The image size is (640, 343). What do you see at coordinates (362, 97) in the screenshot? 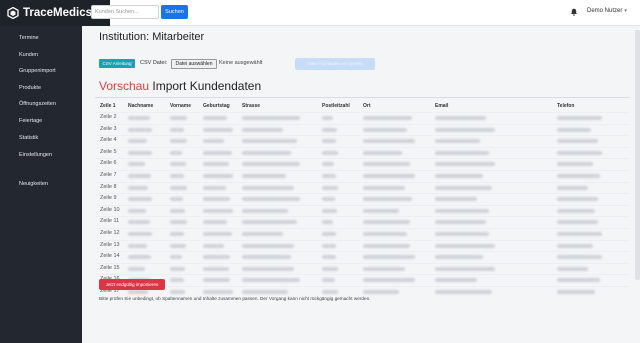
I see `divider` at bounding box center [362, 97].